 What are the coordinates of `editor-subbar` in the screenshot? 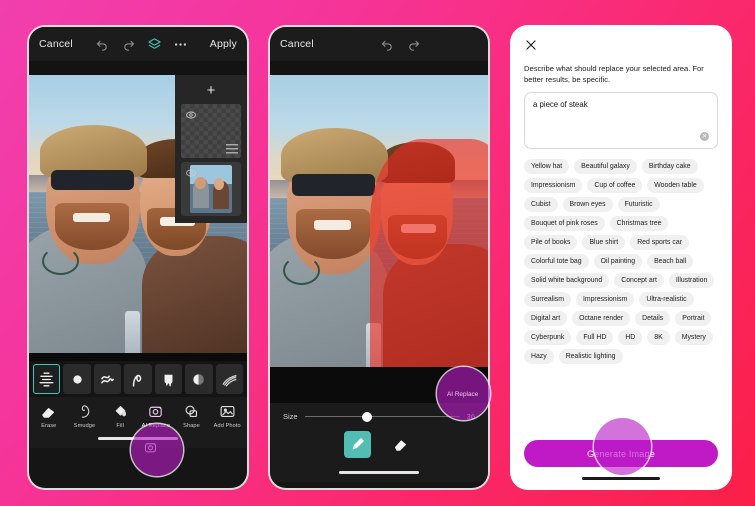 It's located at (138, 68).